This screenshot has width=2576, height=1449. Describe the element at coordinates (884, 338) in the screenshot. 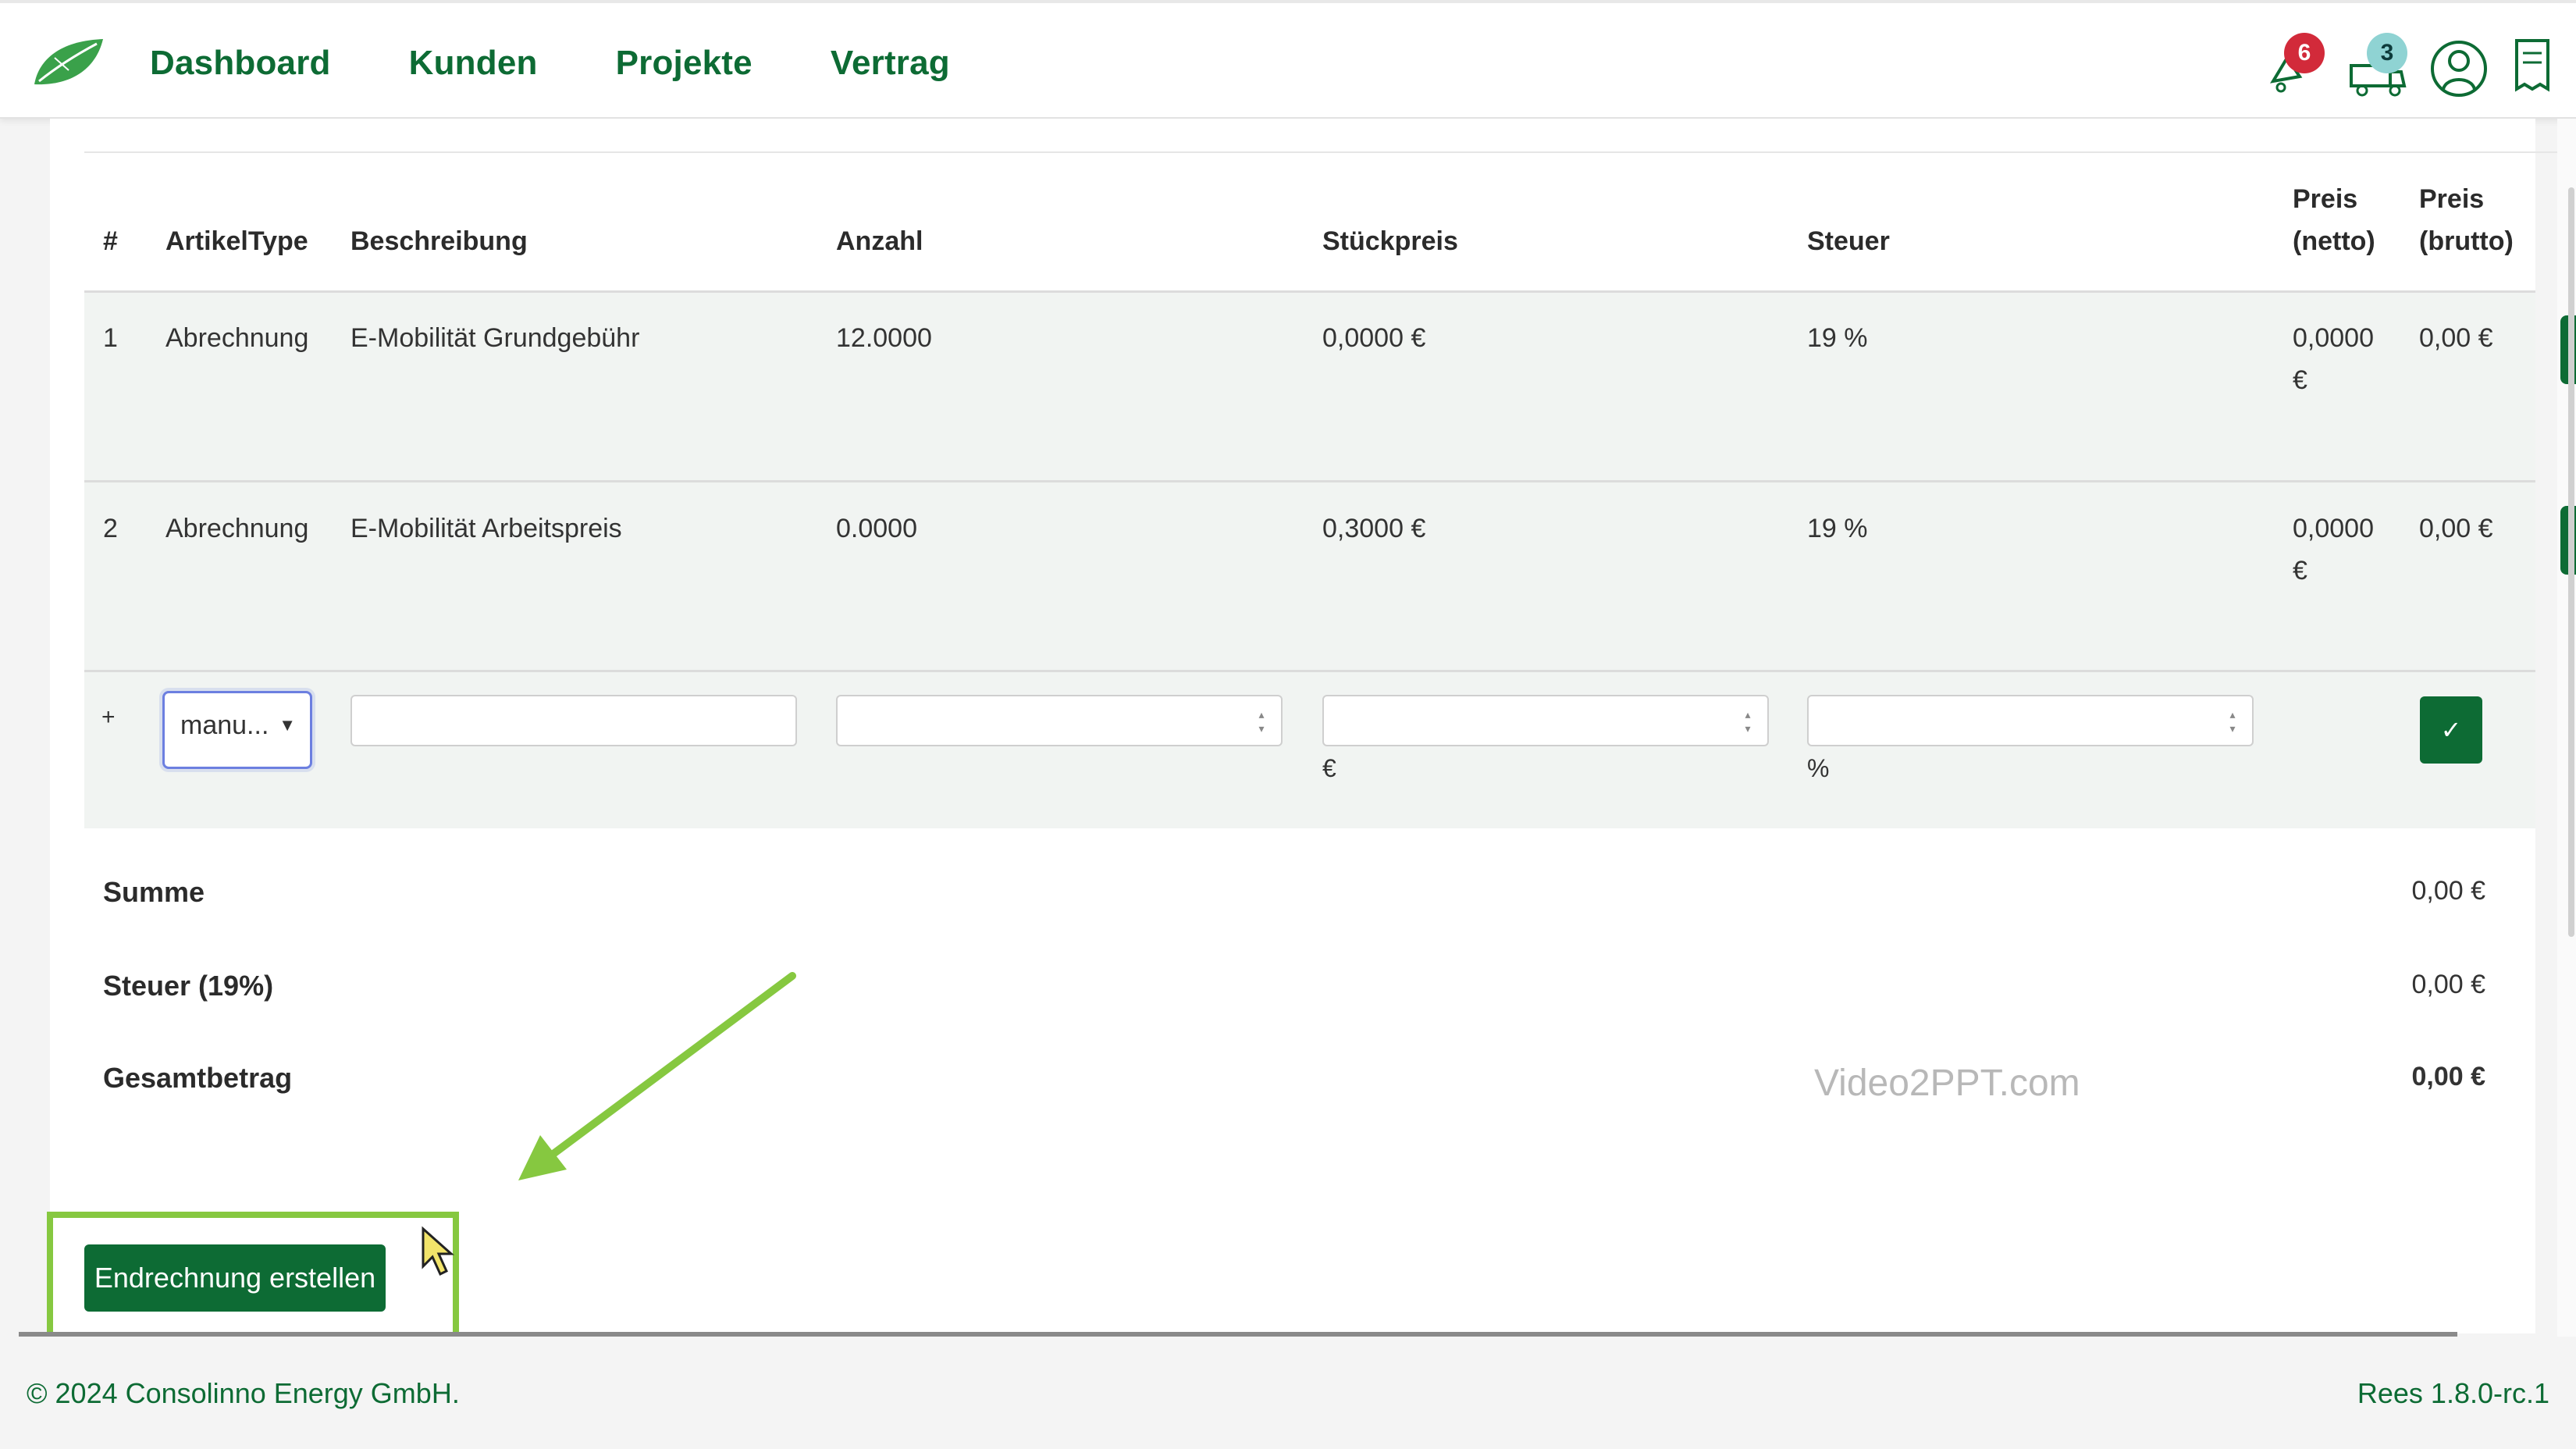

I see `row1-quantity: 12.0000` at that location.